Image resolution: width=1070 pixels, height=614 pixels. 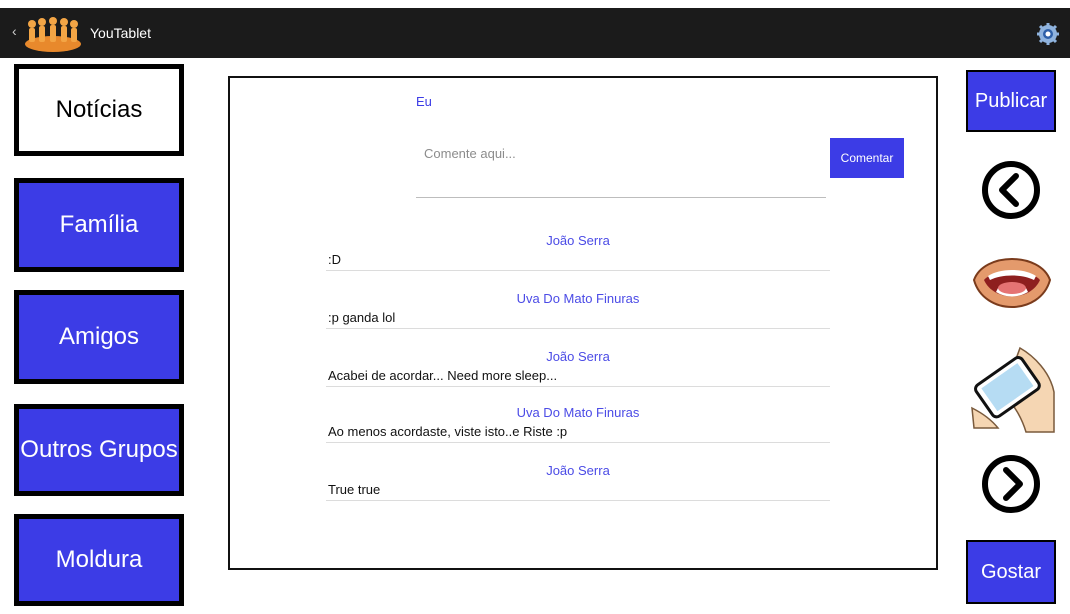 I want to click on nav-familia-button: Família, so click(x=99, y=225).